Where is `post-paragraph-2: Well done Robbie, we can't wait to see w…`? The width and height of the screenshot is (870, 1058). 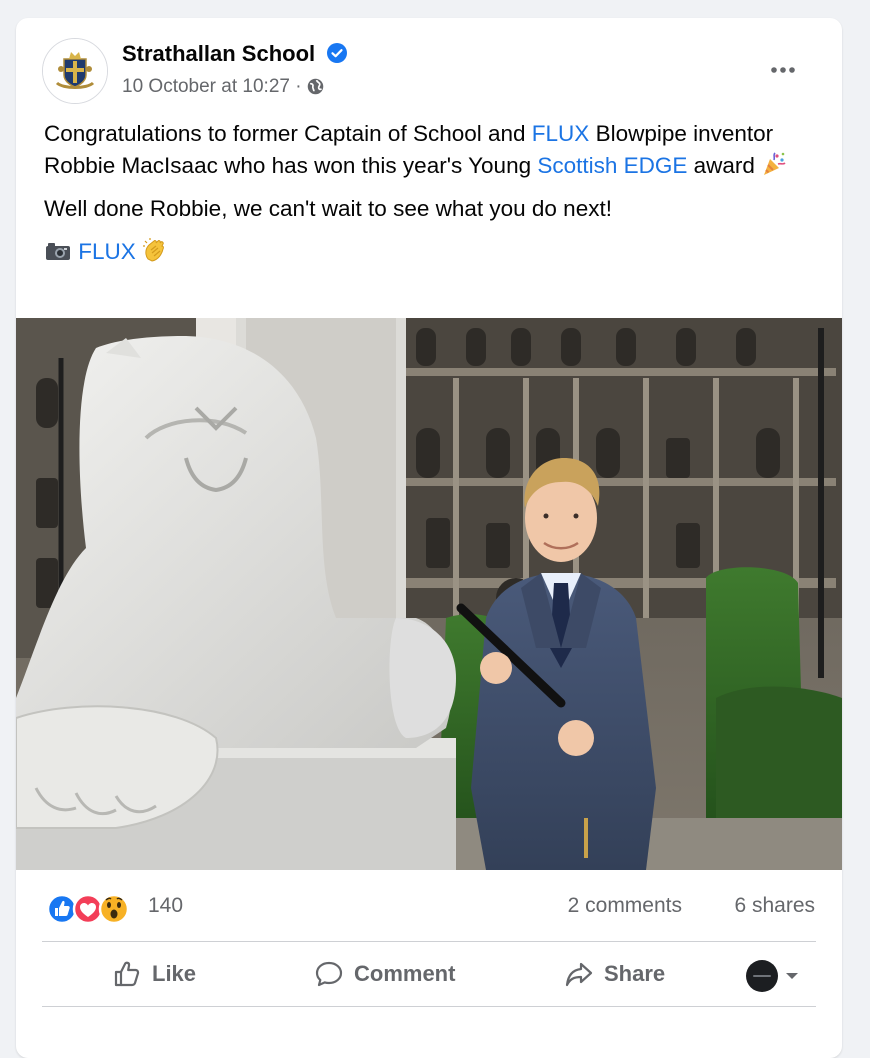
post-paragraph-2: Well done Robbie, we can't wait to see w… is located at coordinates (434, 209).